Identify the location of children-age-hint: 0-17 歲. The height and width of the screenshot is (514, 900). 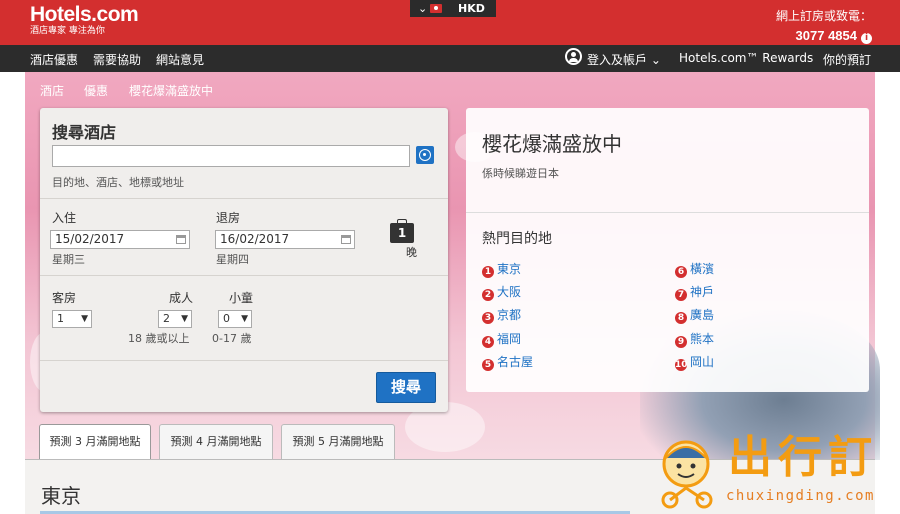
(232, 338).